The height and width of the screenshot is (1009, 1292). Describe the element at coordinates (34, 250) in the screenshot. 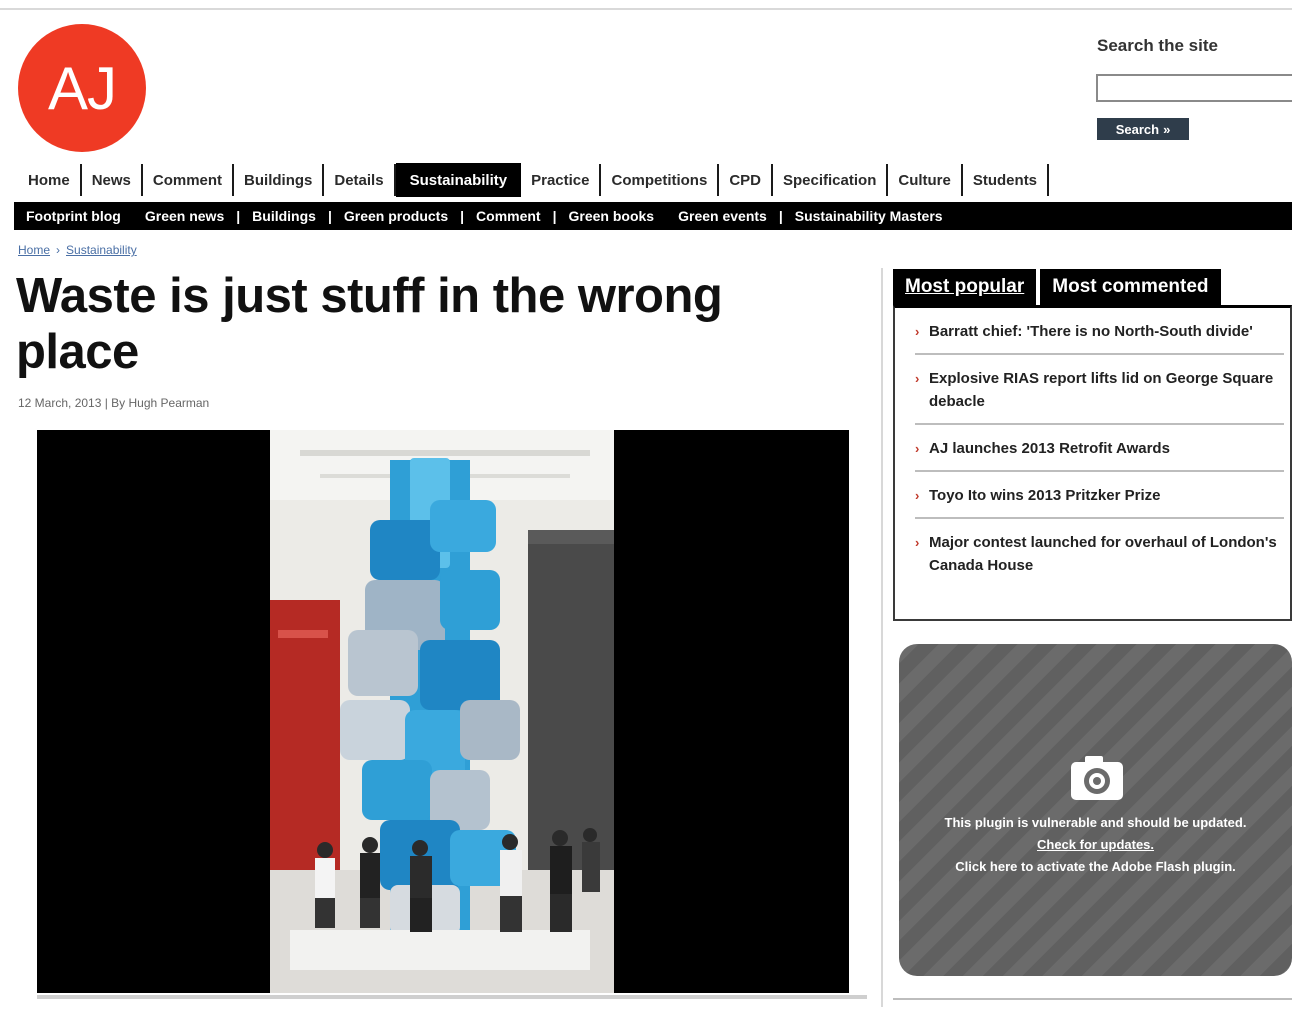

I see `breadcrumb-home: Home` at that location.